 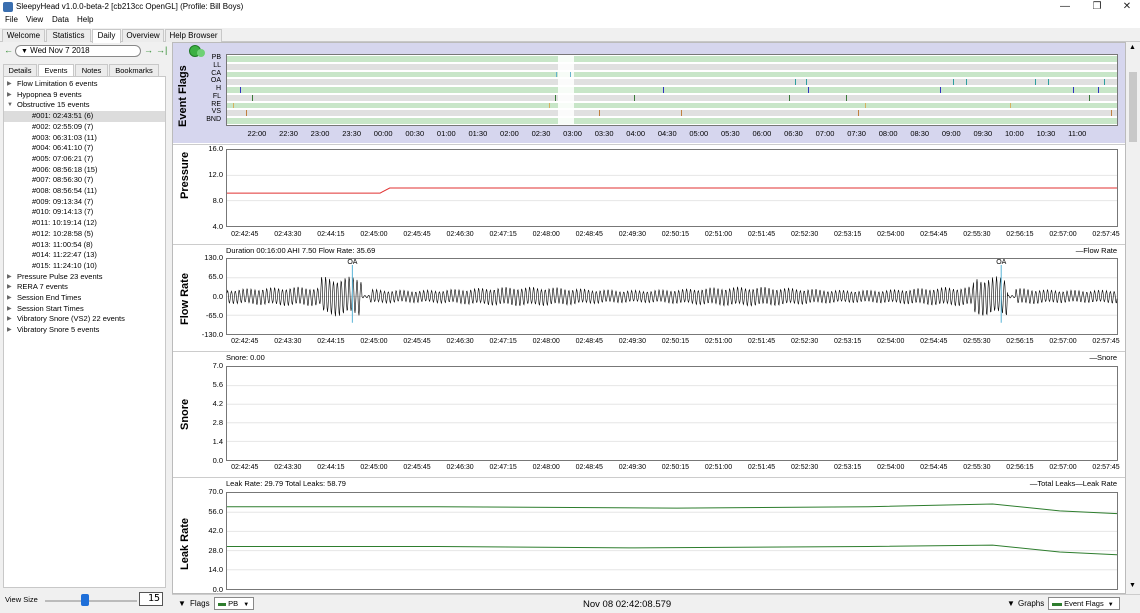 What do you see at coordinates (84, 148) in the screenshot?
I see `tree-event-item: #004: 06:41:10 (7)` at bounding box center [84, 148].